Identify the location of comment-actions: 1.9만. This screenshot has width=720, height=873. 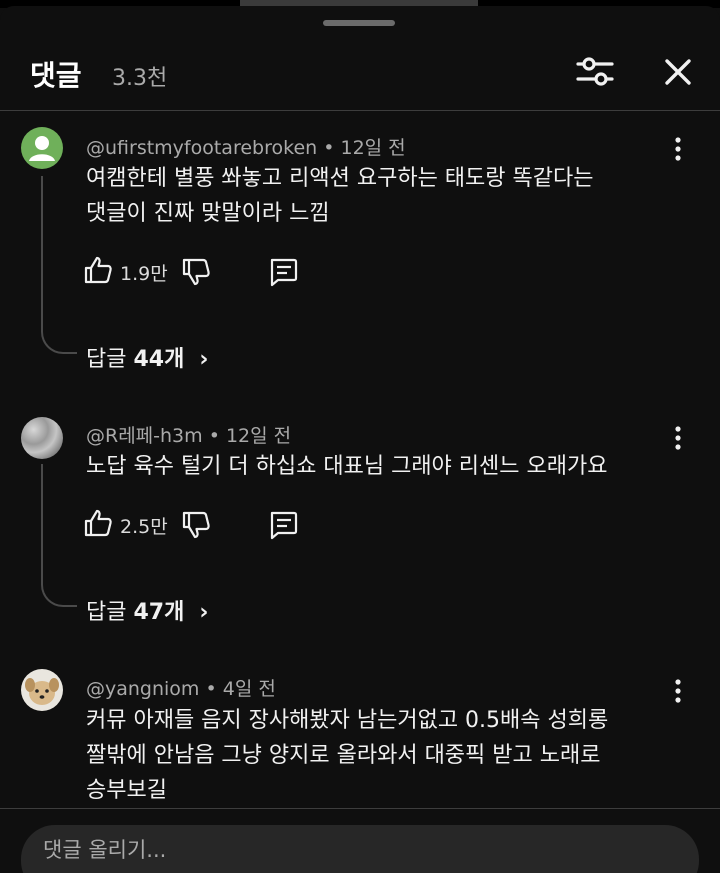
(212, 270).